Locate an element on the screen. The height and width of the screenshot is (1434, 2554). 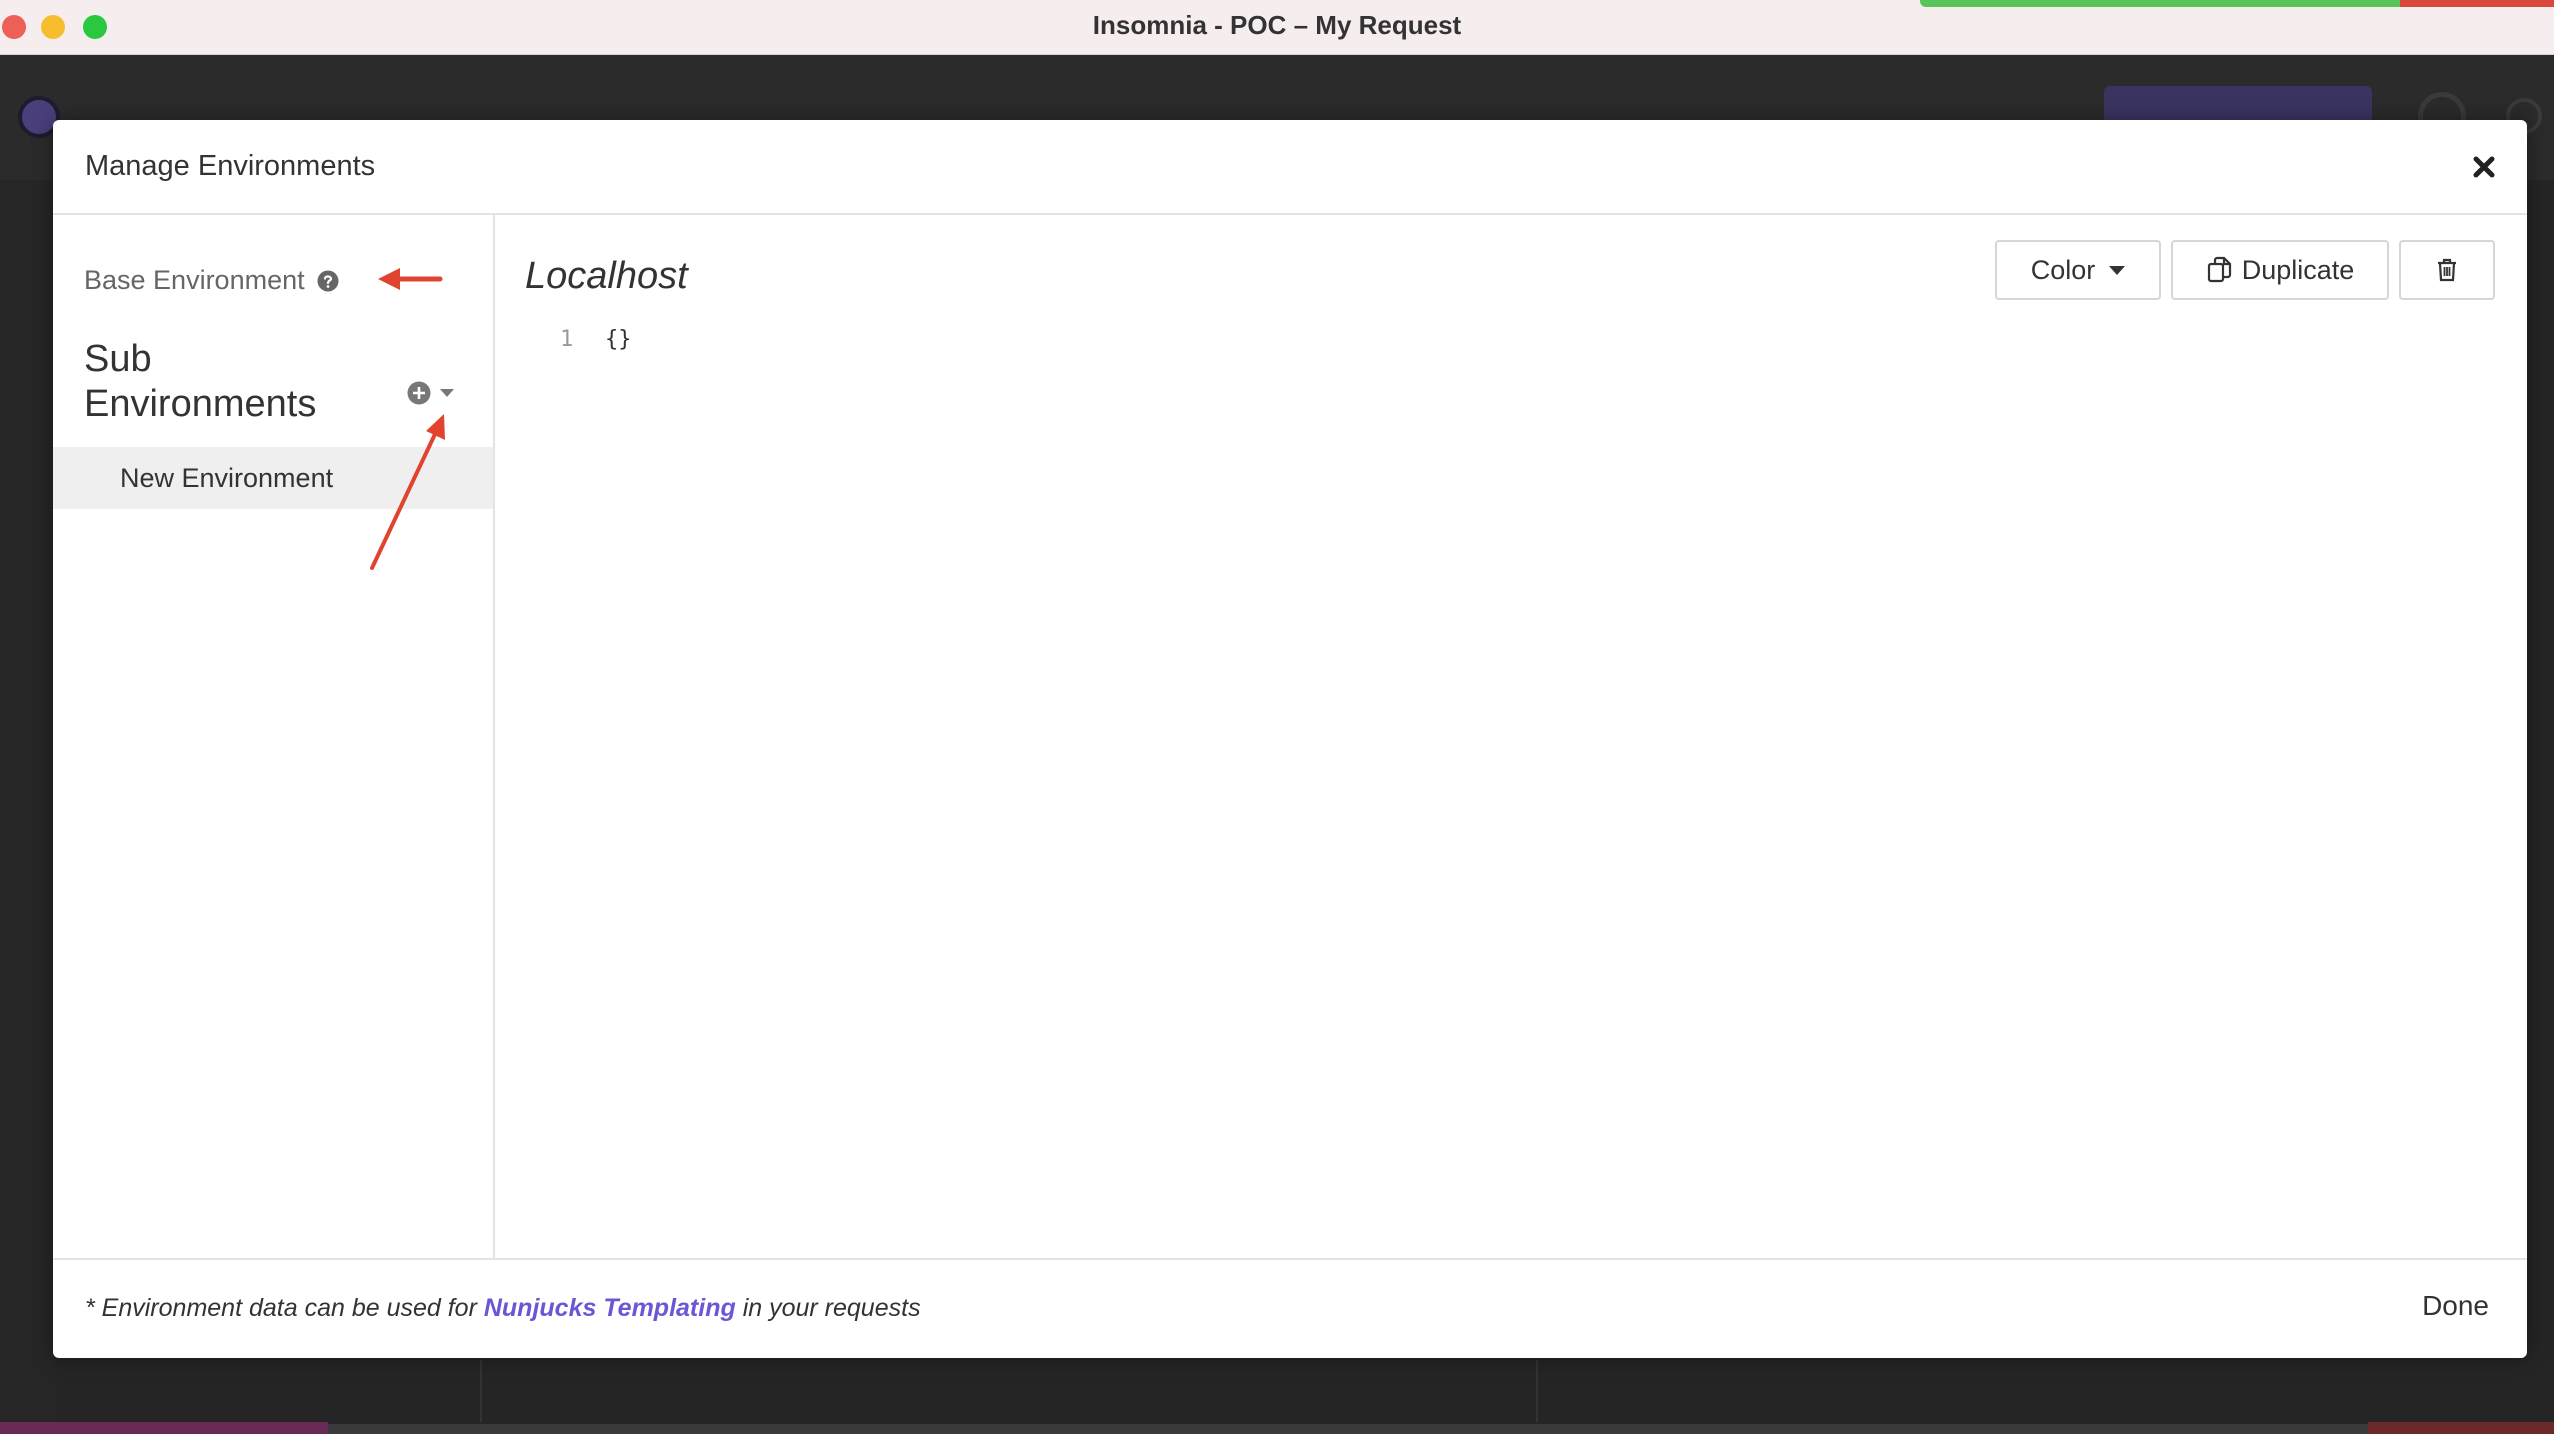
status-bar-green is located at coordinates (2160, 3).